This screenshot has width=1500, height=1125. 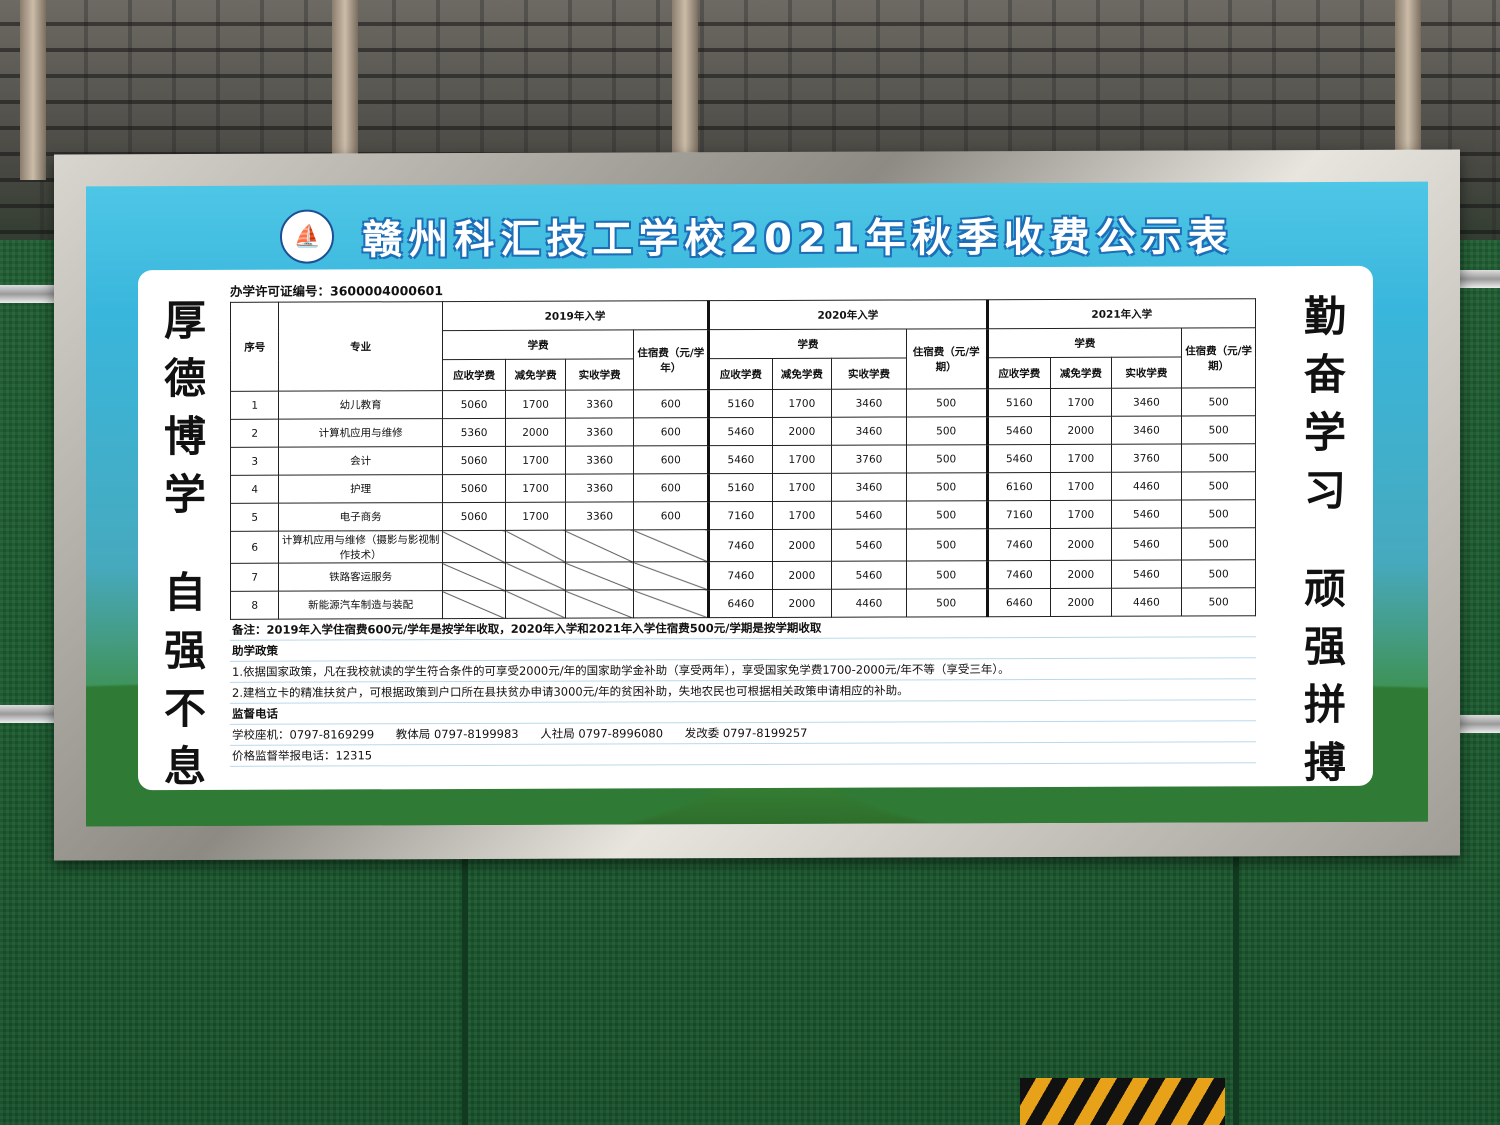 What do you see at coordinates (1019, 514) in the screenshot?
I see `cell-fee-y2021: 7160` at bounding box center [1019, 514].